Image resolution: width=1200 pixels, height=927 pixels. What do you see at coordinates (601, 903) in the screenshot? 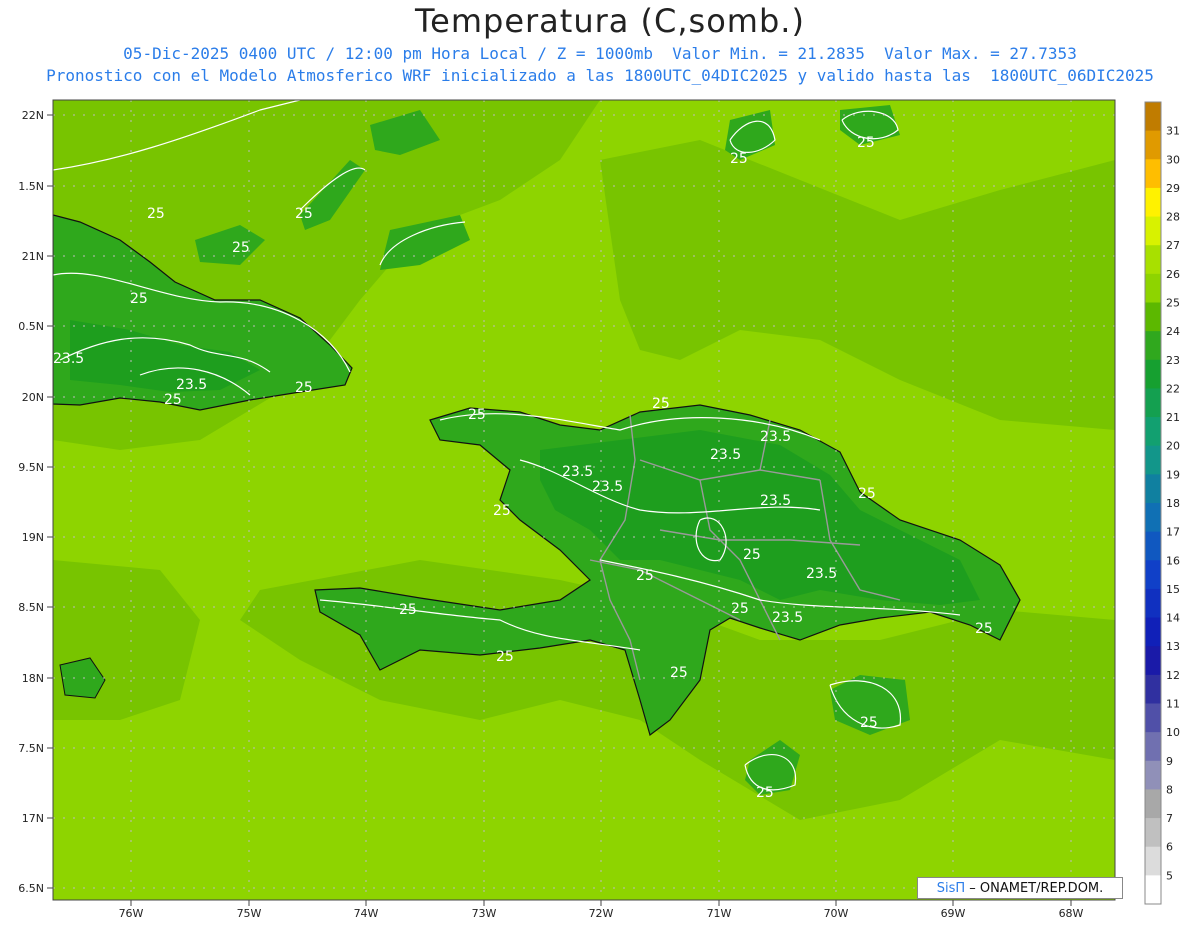
I see `lon-ticks` at bounding box center [601, 903].